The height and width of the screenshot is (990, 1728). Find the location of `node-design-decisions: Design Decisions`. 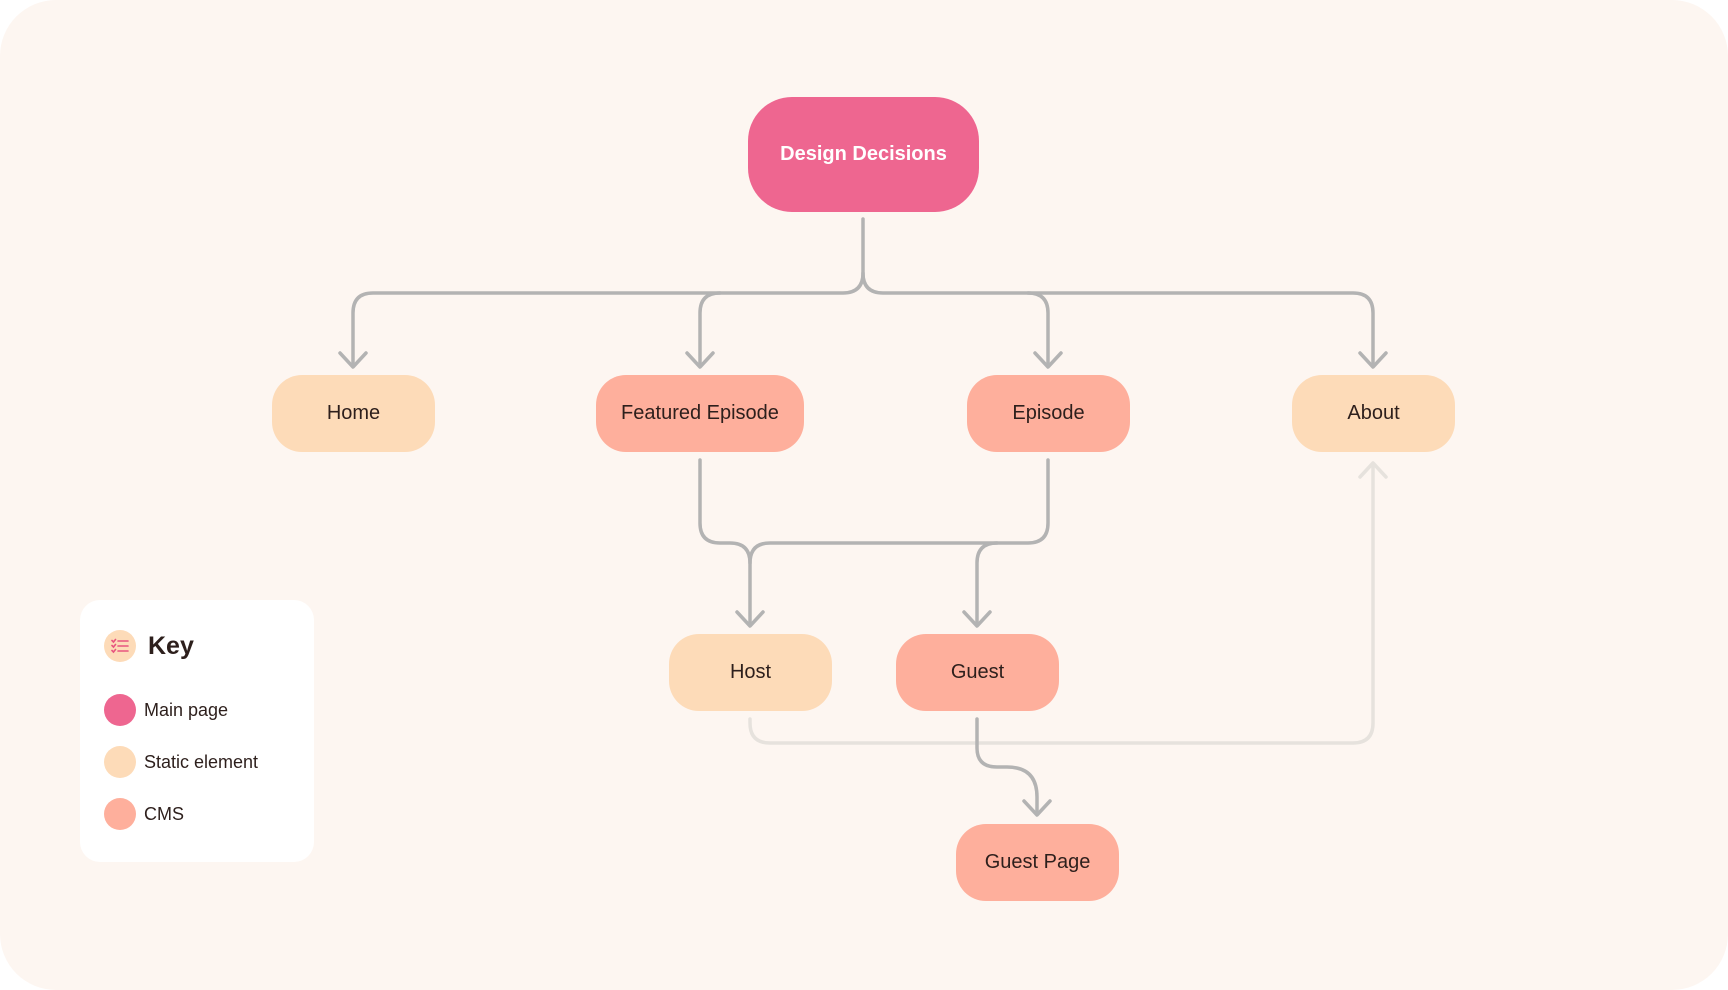

node-design-decisions: Design Decisions is located at coordinates (863, 154).